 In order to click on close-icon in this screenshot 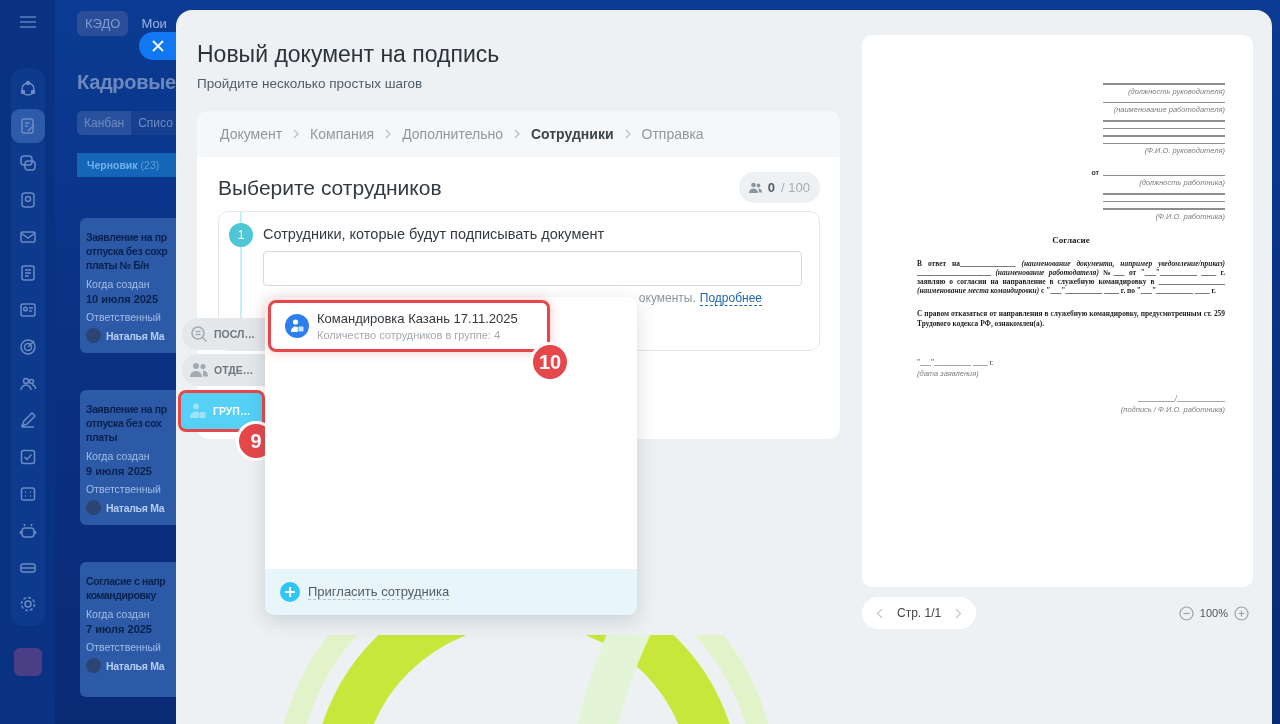, I will do `click(158, 46)`.